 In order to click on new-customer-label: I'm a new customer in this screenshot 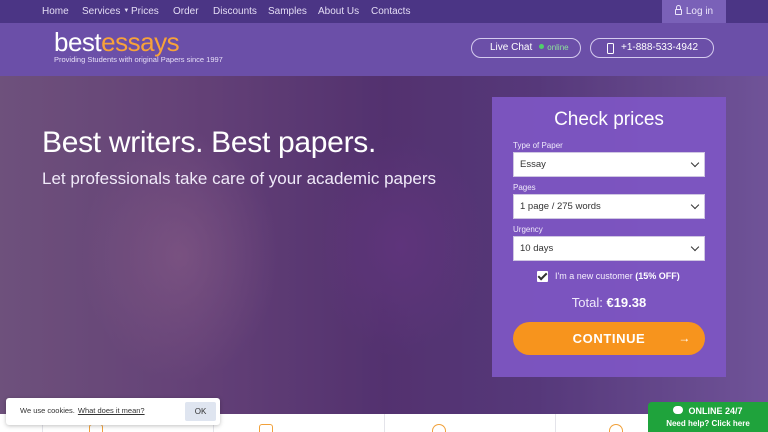, I will do `click(594, 276)`.